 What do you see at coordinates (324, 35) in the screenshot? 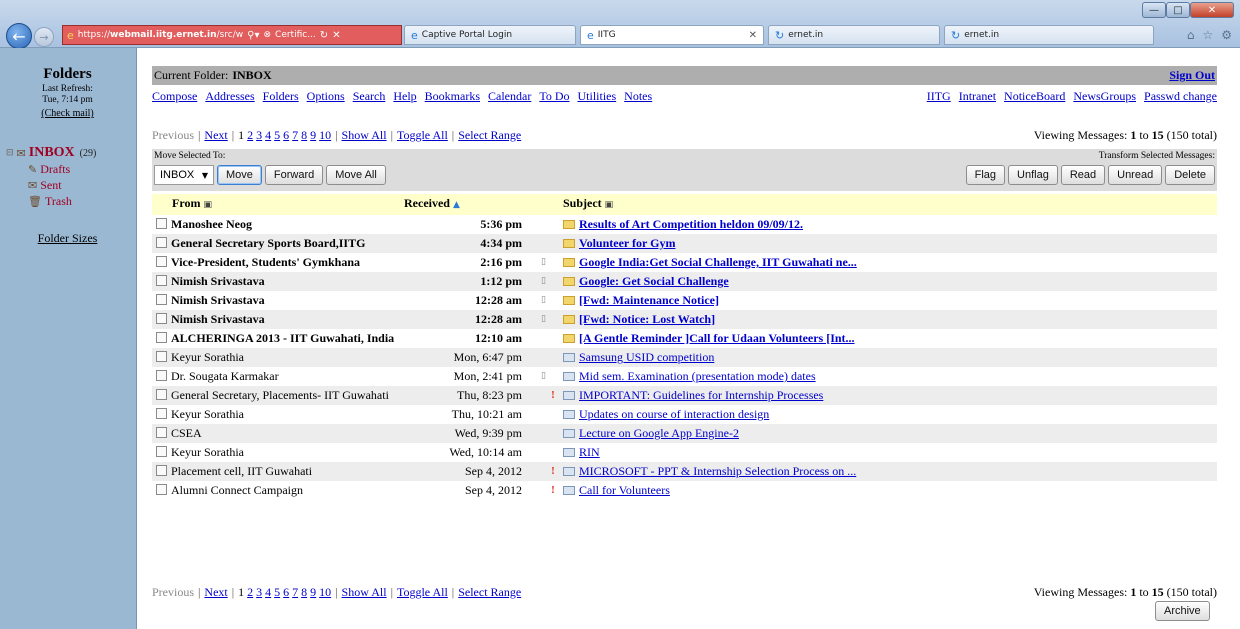
I see `refresh-icon: ↻` at bounding box center [324, 35].